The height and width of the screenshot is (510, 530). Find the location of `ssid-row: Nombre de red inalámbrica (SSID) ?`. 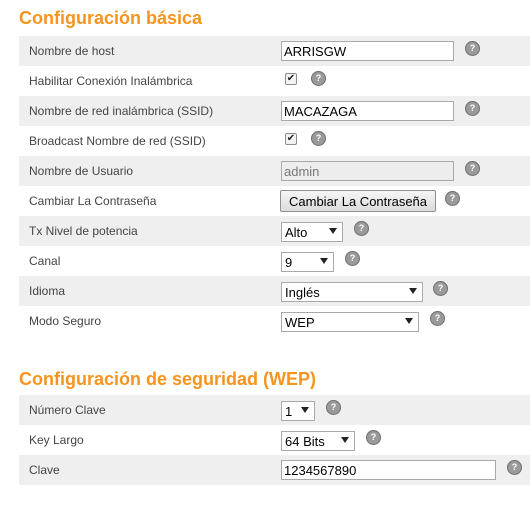

ssid-row: Nombre de red inalámbrica (SSID) ? is located at coordinates (274, 111).